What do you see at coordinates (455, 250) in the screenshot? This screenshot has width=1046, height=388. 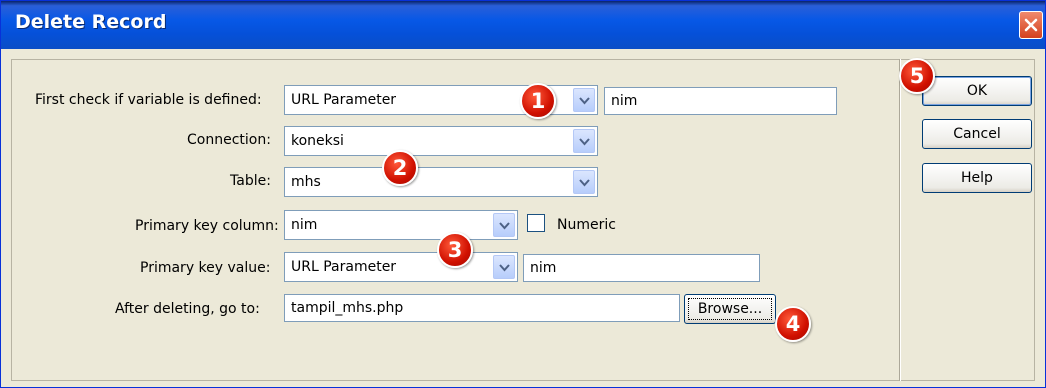 I see `callout-badge-3: 3` at bounding box center [455, 250].